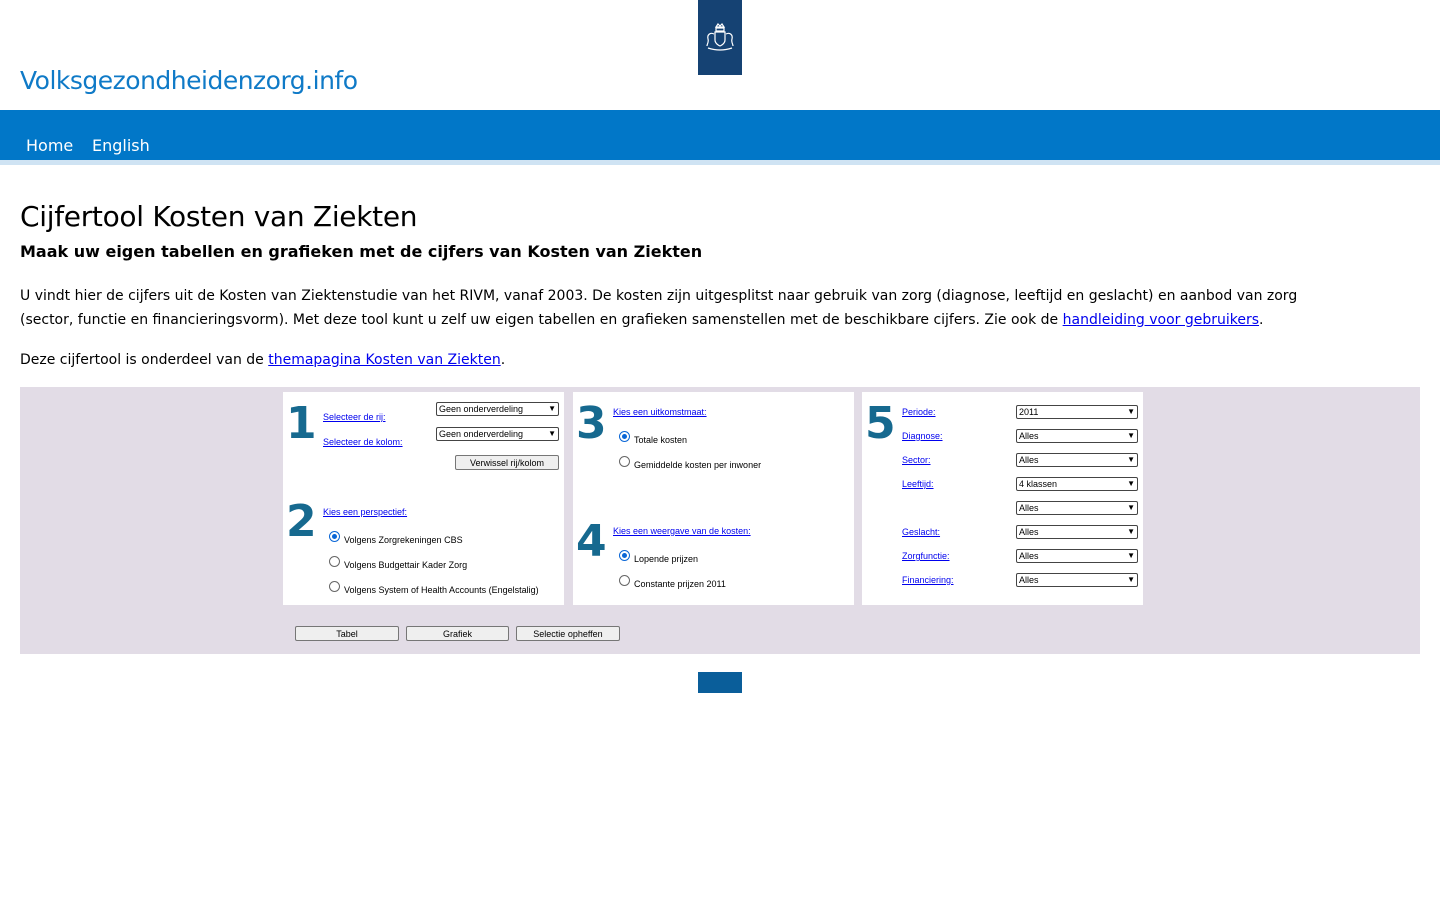 The width and height of the screenshot is (1440, 900). I want to click on step-number-2: 2, so click(301, 521).